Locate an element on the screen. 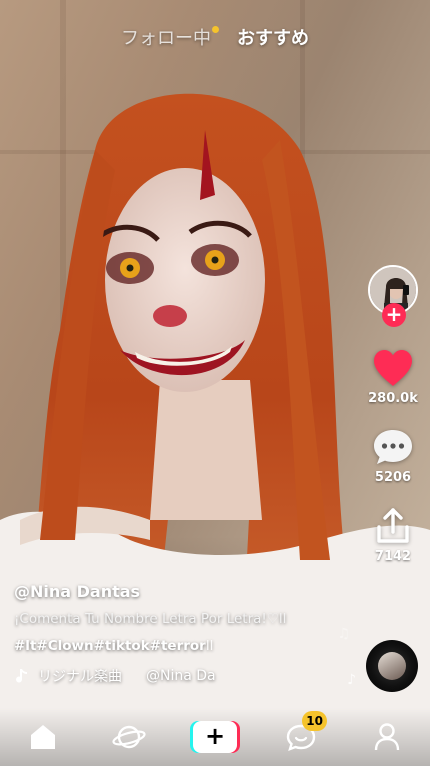  tab-for-you: おすすめ is located at coordinates (273, 37).